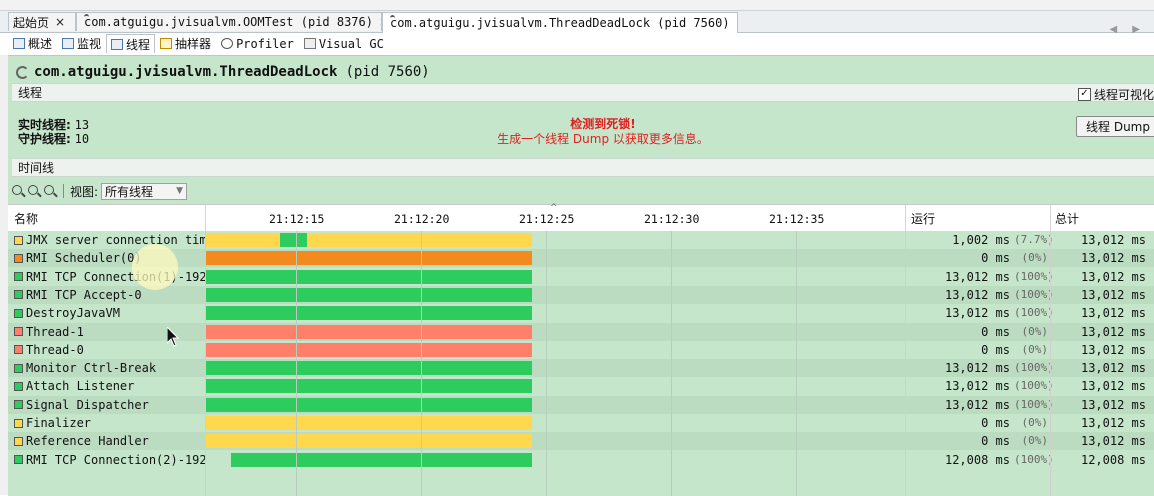 This screenshot has height=496, width=1154. What do you see at coordinates (50, 191) in the screenshot?
I see `zoom-fit-icon` at bounding box center [50, 191].